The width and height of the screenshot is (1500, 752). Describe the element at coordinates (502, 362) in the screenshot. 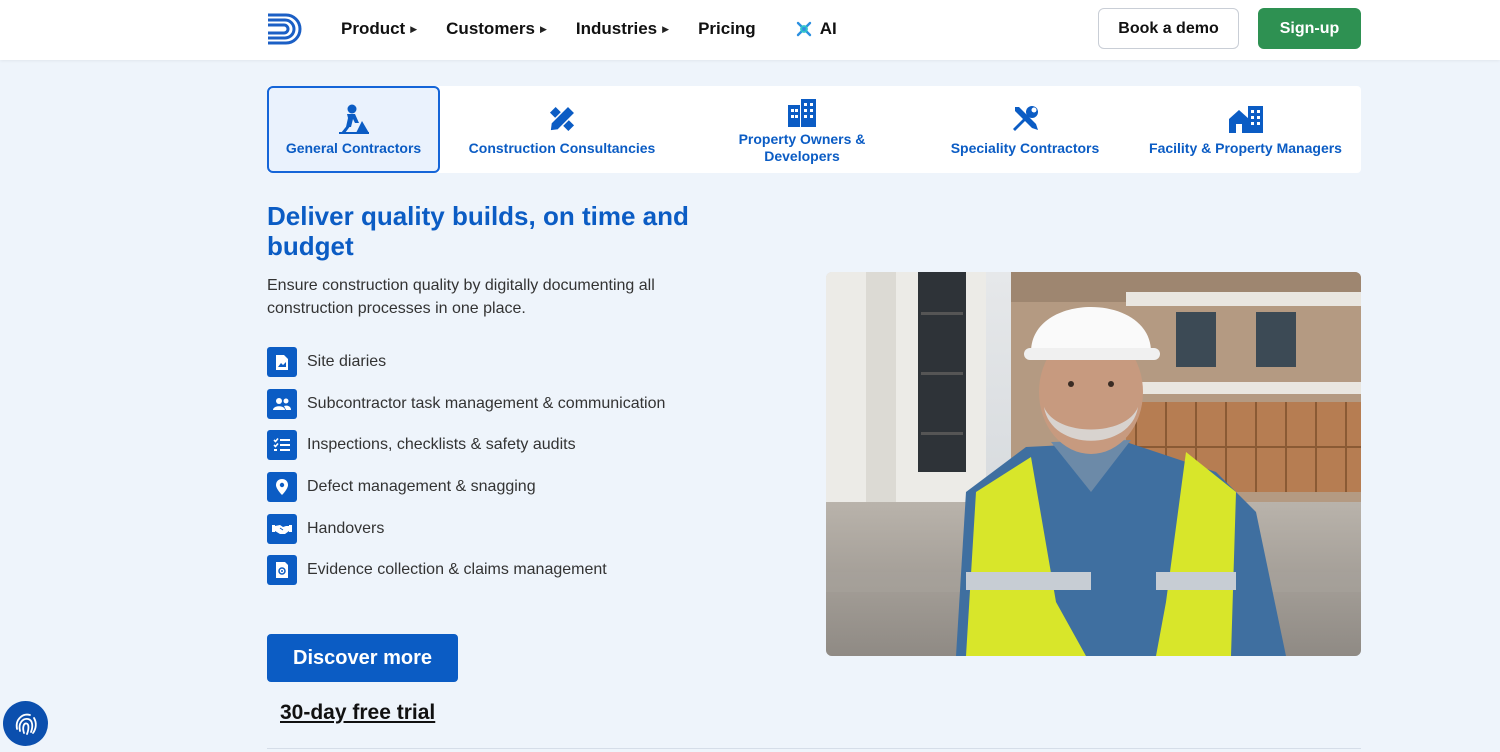

I see `list-item: Site diaries` at that location.